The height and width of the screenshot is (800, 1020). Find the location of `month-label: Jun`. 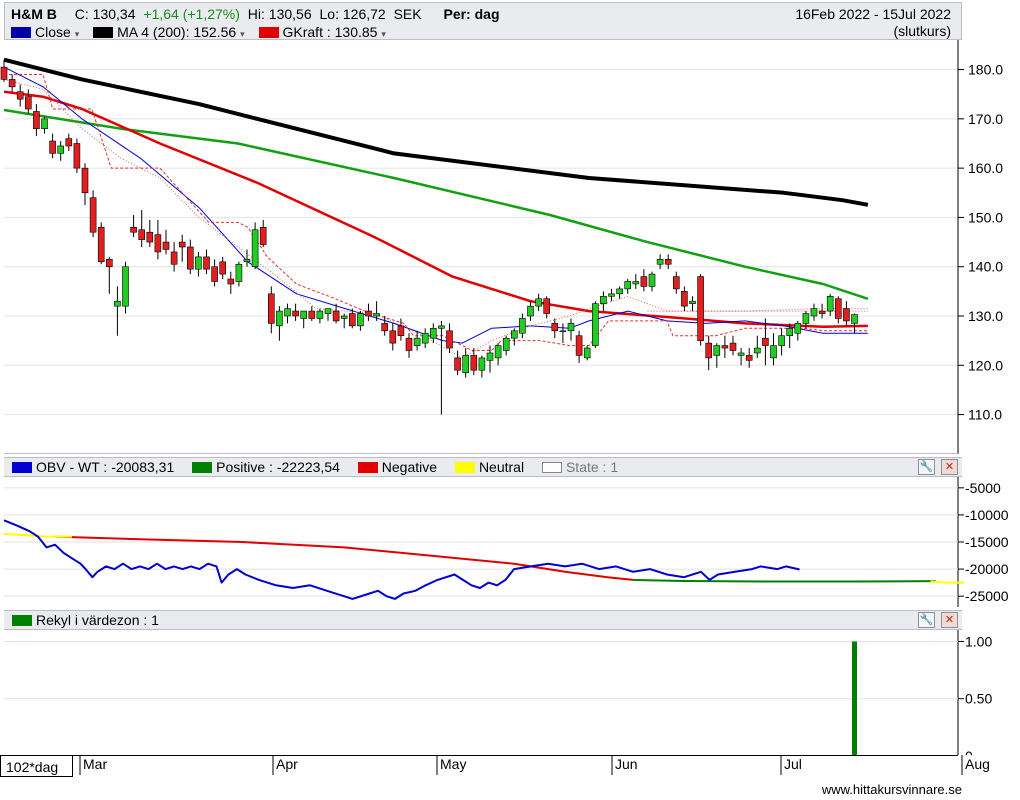

month-label: Jun is located at coordinates (626, 764).